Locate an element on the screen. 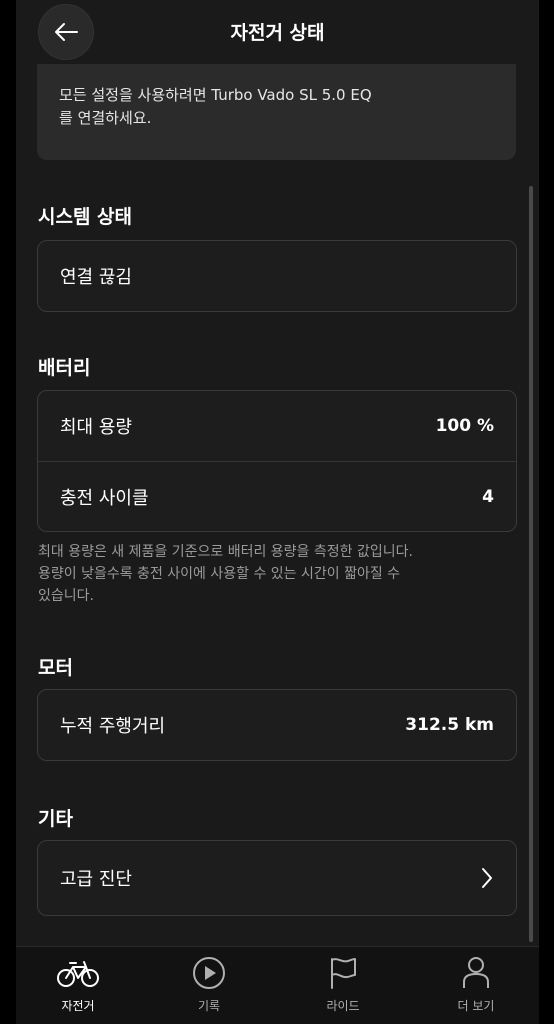 The width and height of the screenshot is (554, 1024). battery-card: 최대 용량 100 % 충전 사이클 4 is located at coordinates (277, 461).